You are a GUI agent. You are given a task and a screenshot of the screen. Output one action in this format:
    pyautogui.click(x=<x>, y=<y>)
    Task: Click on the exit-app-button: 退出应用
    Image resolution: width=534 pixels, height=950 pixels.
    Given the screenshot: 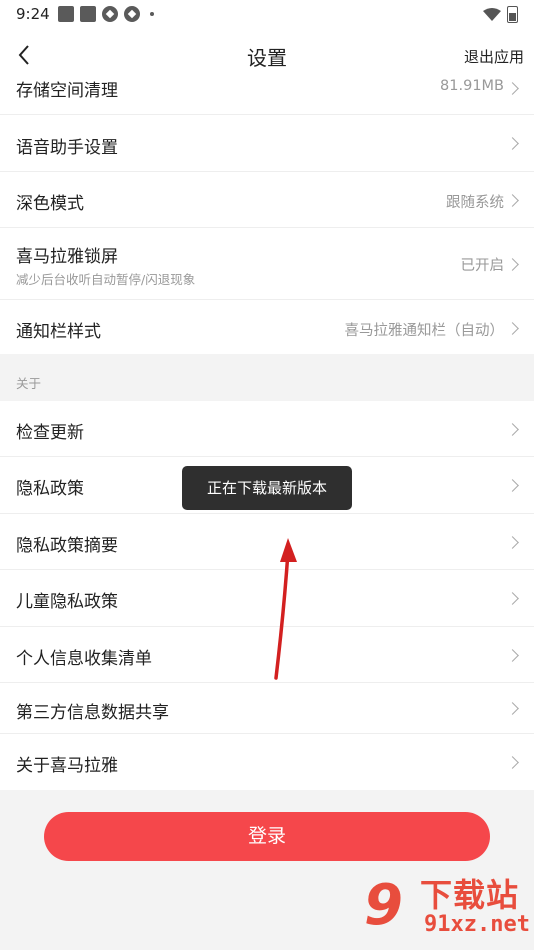 What is the action you would take?
    pyautogui.click(x=494, y=56)
    